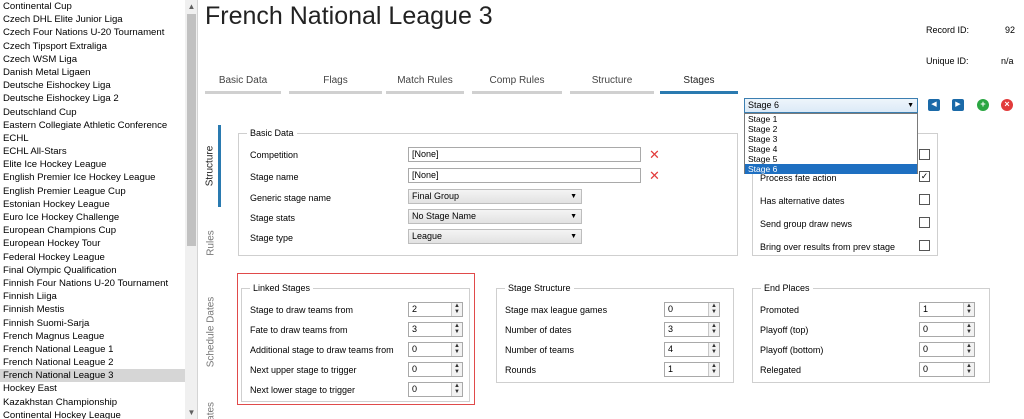  Describe the element at coordinates (425, 84) in the screenshot. I see `tab-match-rules: Match Rules` at that location.